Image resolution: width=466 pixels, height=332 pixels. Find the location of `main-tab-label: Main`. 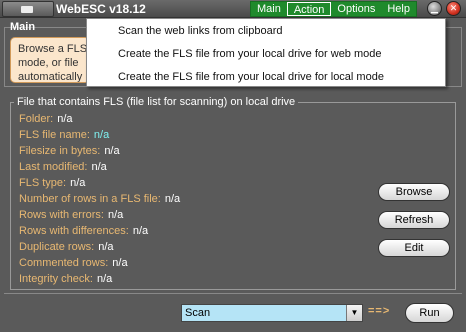

main-tab-label: Main is located at coordinates (23, 27).